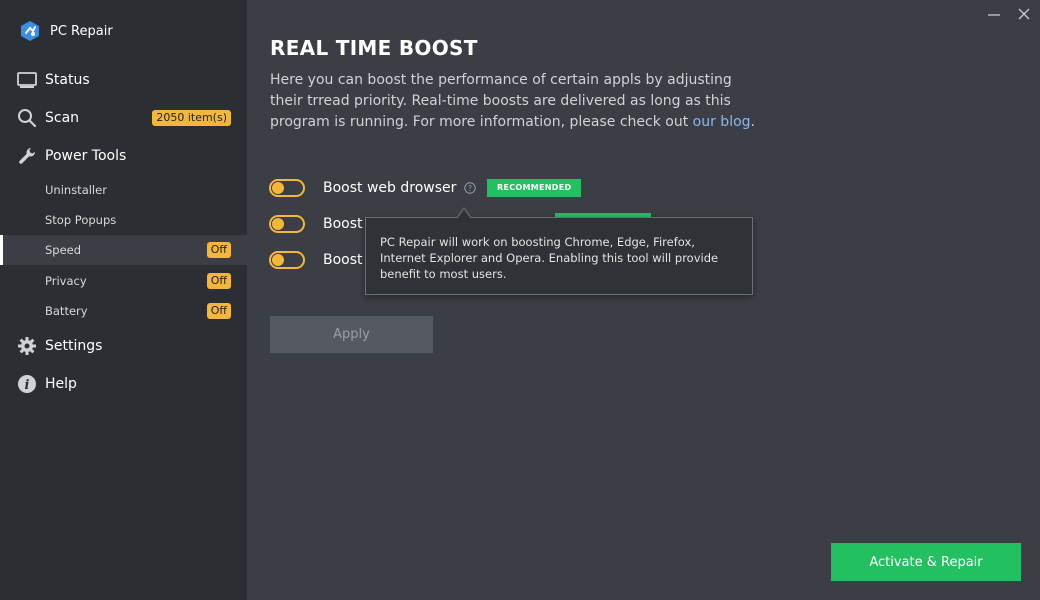 This screenshot has width=1040, height=600. What do you see at coordinates (123, 346) in the screenshot?
I see `sidebar-item-settings: Settings` at bounding box center [123, 346].